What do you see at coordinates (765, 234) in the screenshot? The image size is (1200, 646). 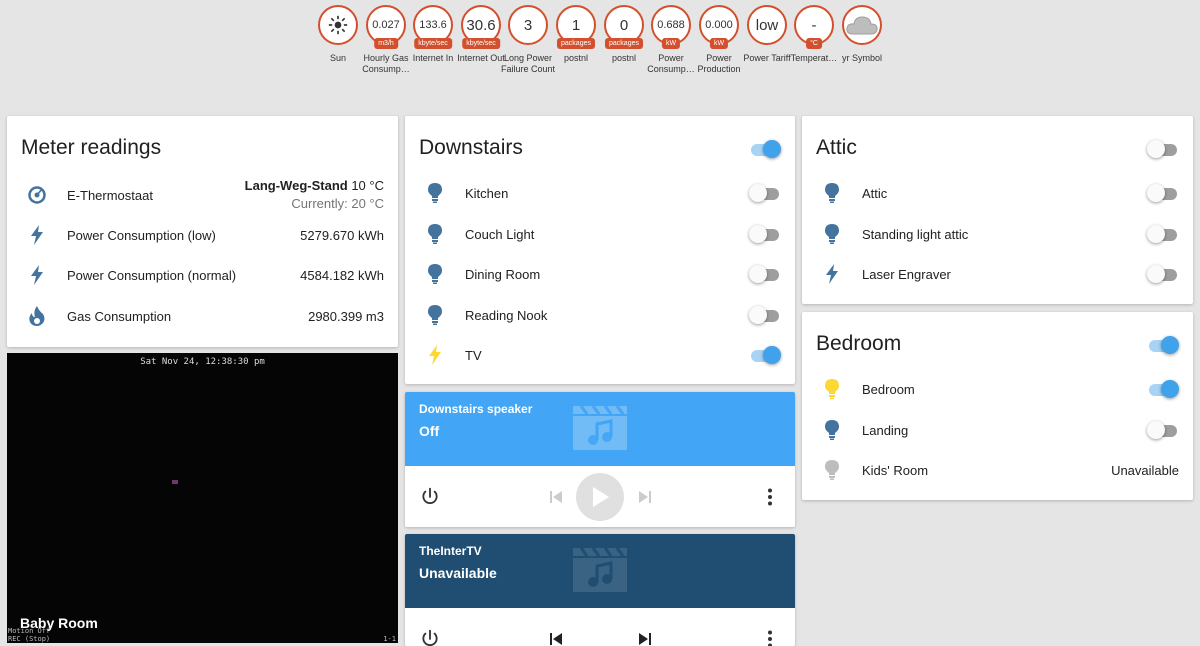 I see `couch-light-toggle` at bounding box center [765, 234].